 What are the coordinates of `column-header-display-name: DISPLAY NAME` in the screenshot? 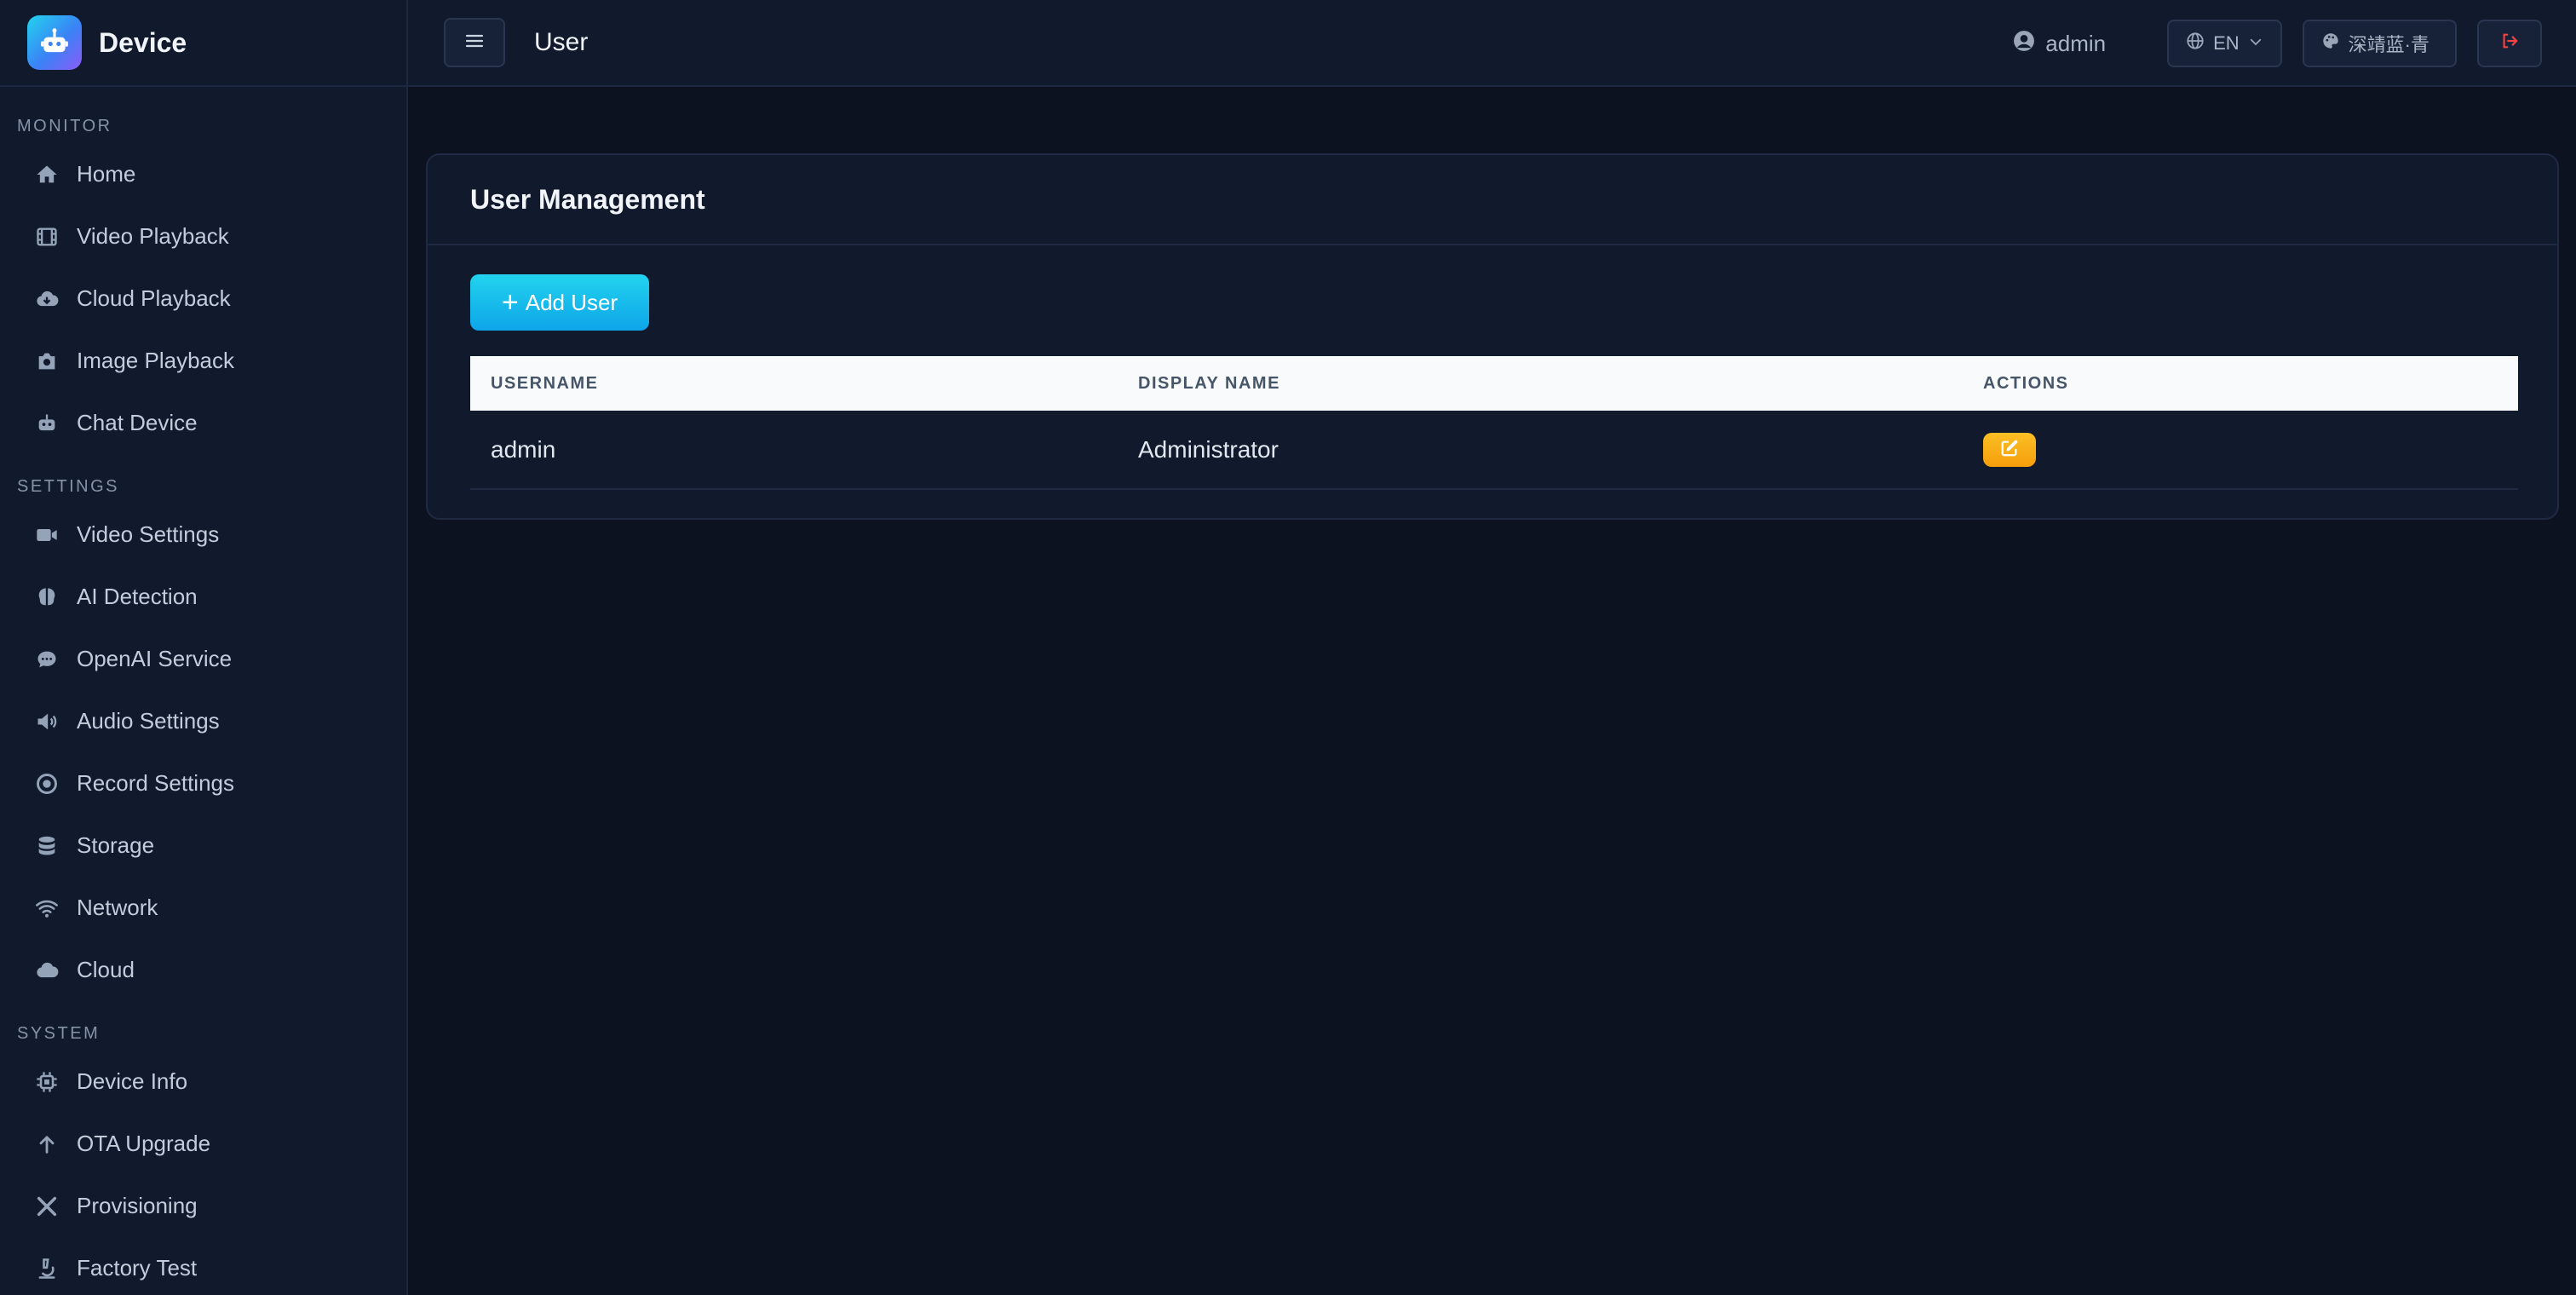 It's located at (1541, 383).